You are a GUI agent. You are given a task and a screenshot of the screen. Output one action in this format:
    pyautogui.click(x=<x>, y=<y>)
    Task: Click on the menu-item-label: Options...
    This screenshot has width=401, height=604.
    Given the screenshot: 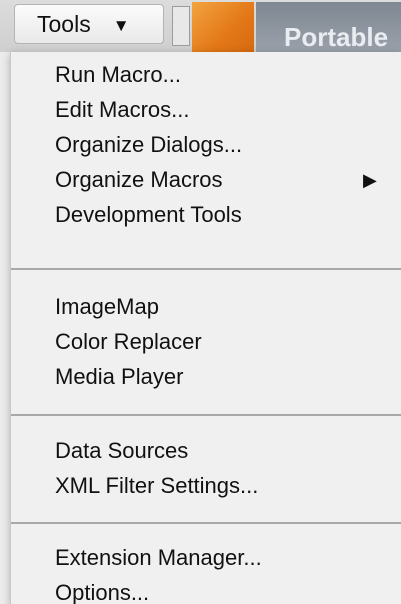 What is the action you would take?
    pyautogui.click(x=102, y=592)
    